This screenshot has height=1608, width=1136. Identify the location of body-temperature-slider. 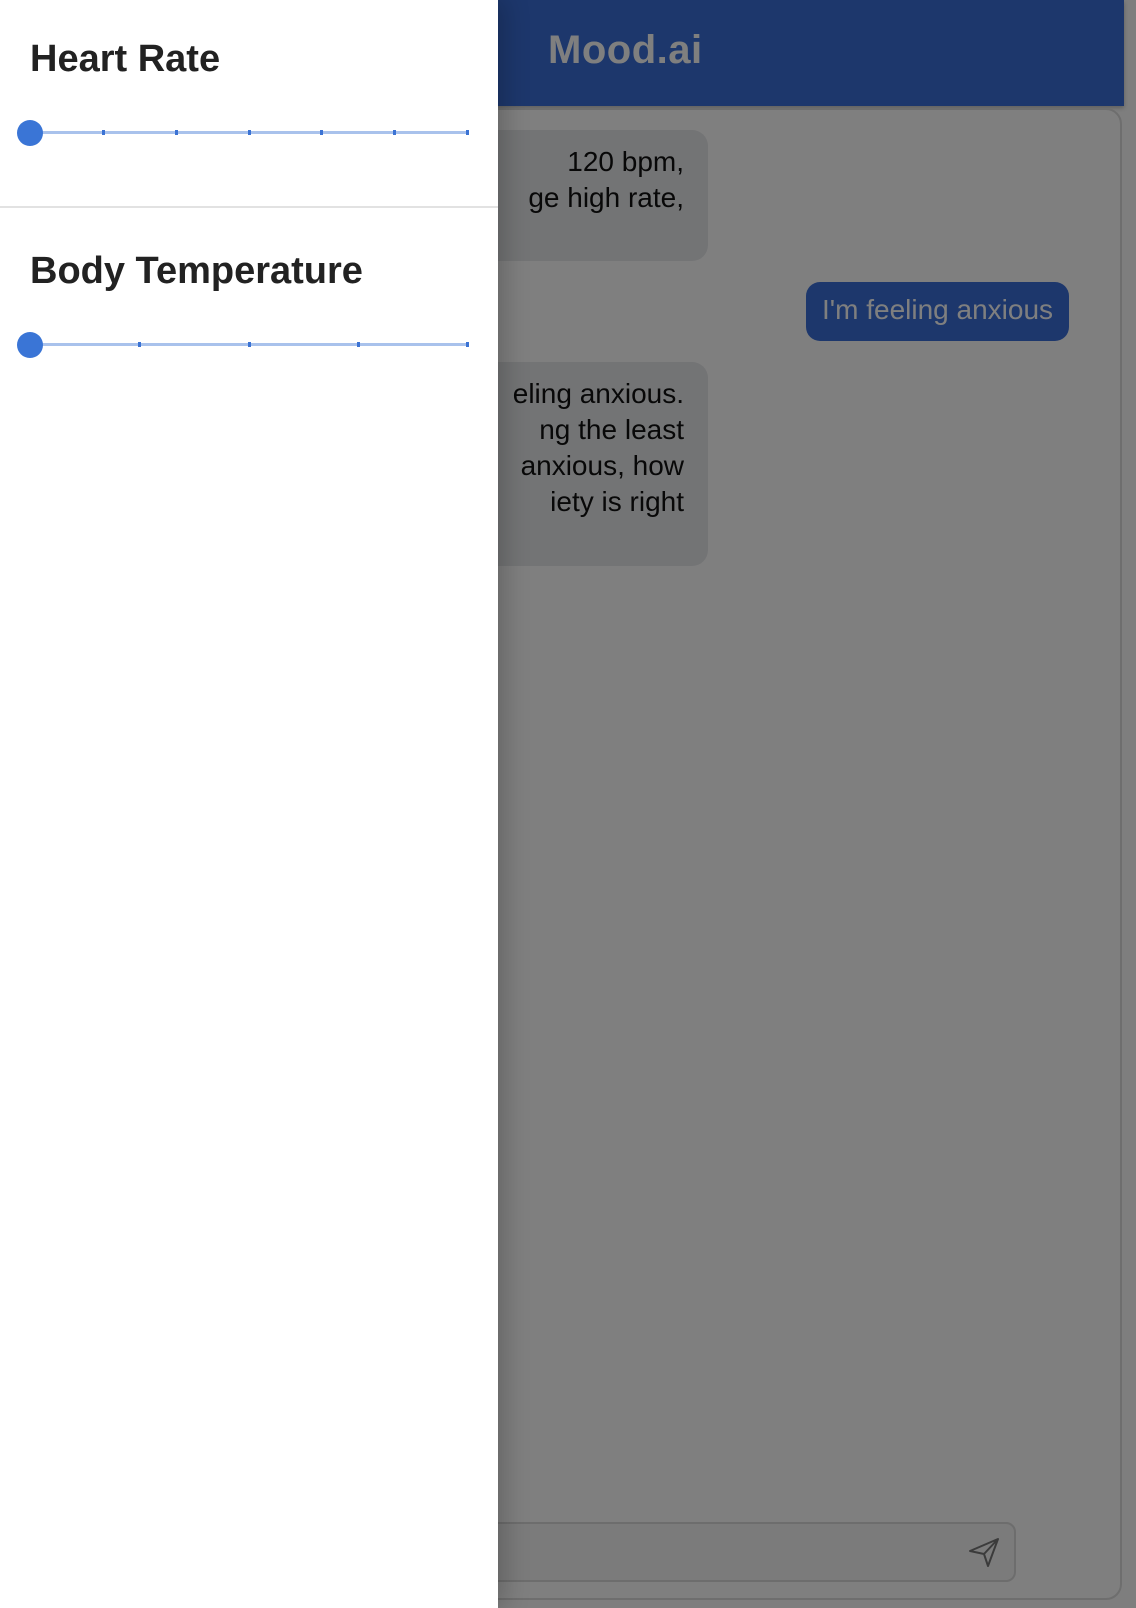
(243, 345).